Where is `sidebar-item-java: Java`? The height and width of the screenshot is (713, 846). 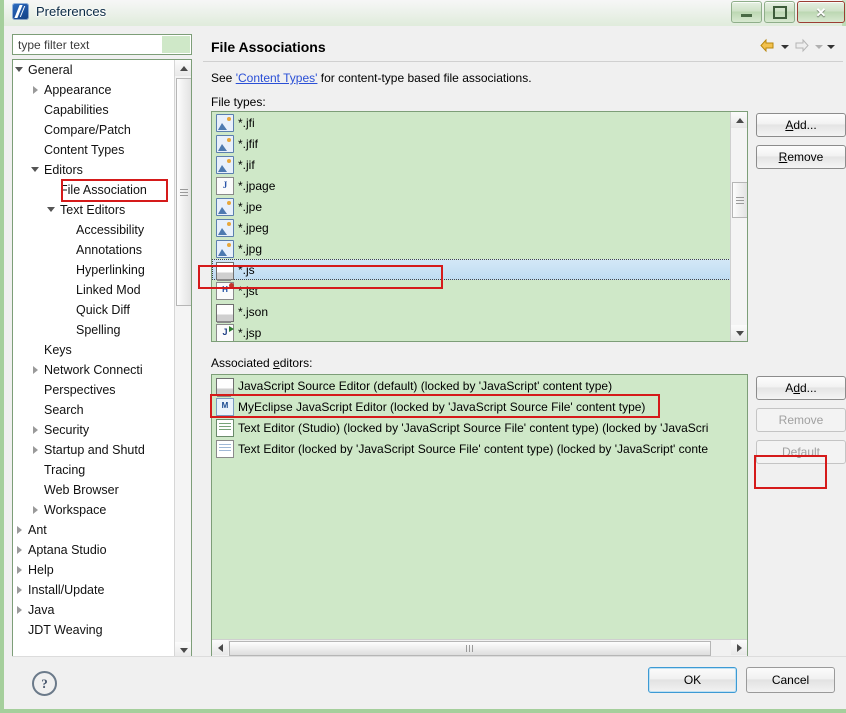 sidebar-item-java: Java is located at coordinates (94, 610).